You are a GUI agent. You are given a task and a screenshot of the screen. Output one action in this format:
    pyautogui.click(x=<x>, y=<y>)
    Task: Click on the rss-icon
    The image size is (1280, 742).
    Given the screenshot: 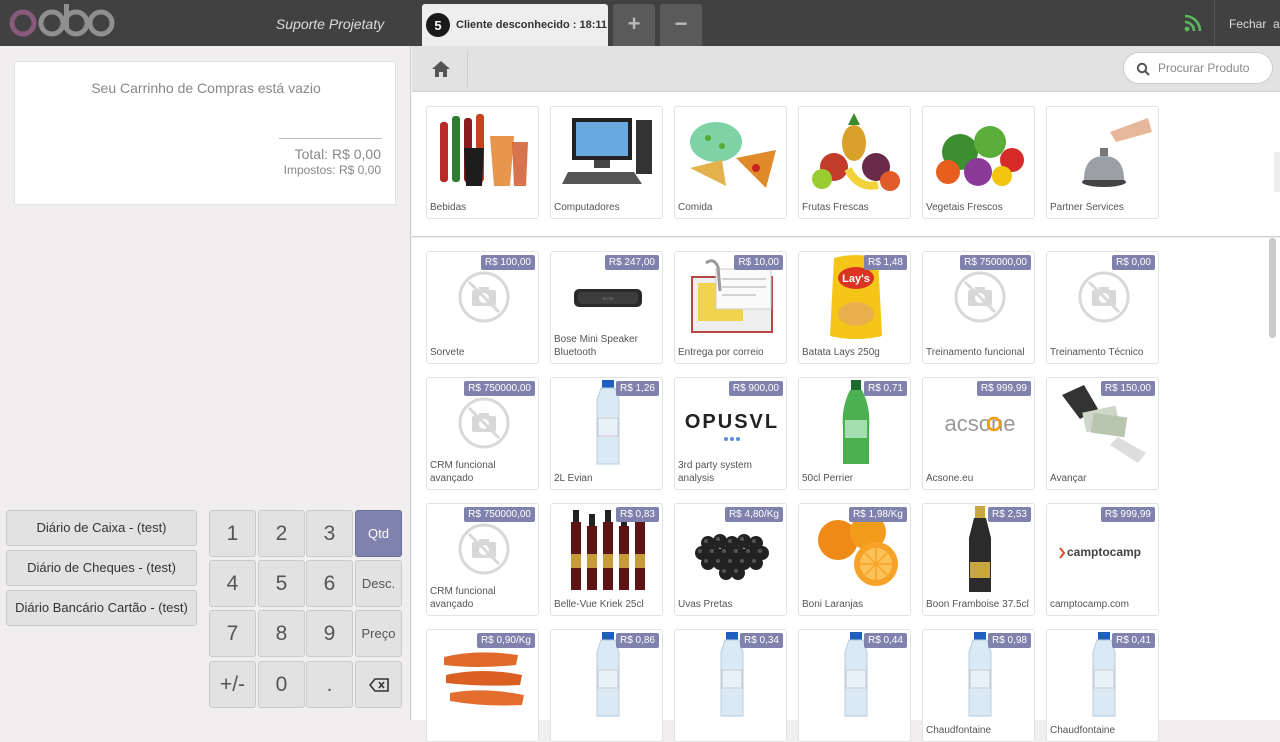 What is the action you would take?
    pyautogui.click(x=1193, y=23)
    